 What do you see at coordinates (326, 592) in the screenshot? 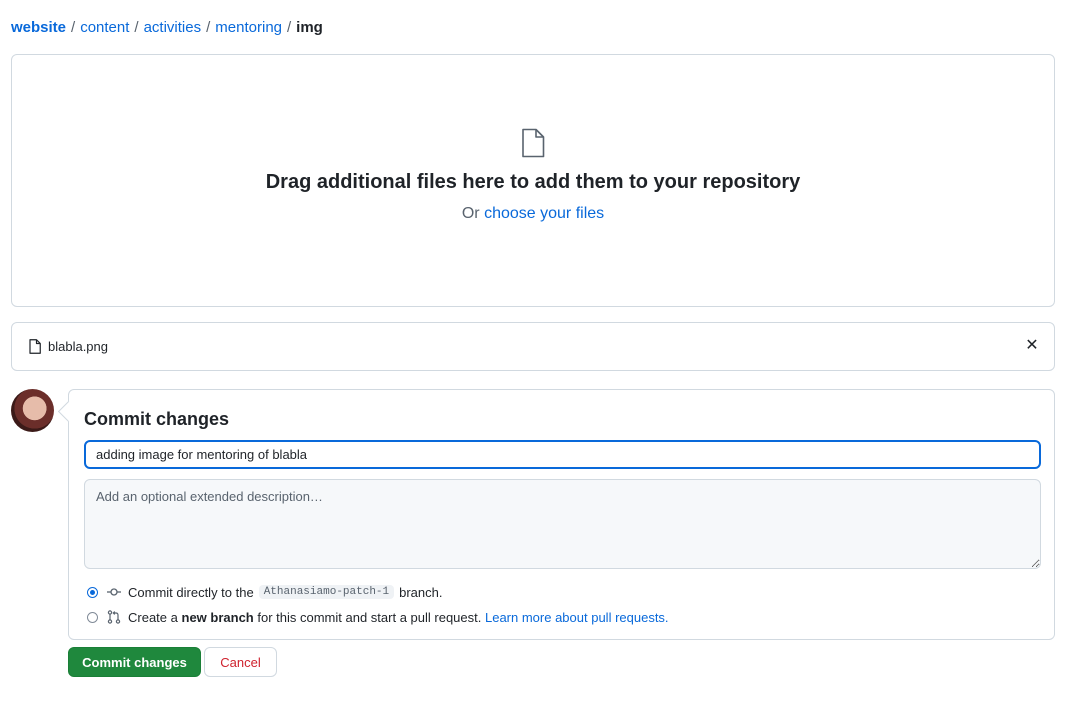
I see `branch-name-badge: Athanasiamo-patch-1` at bounding box center [326, 592].